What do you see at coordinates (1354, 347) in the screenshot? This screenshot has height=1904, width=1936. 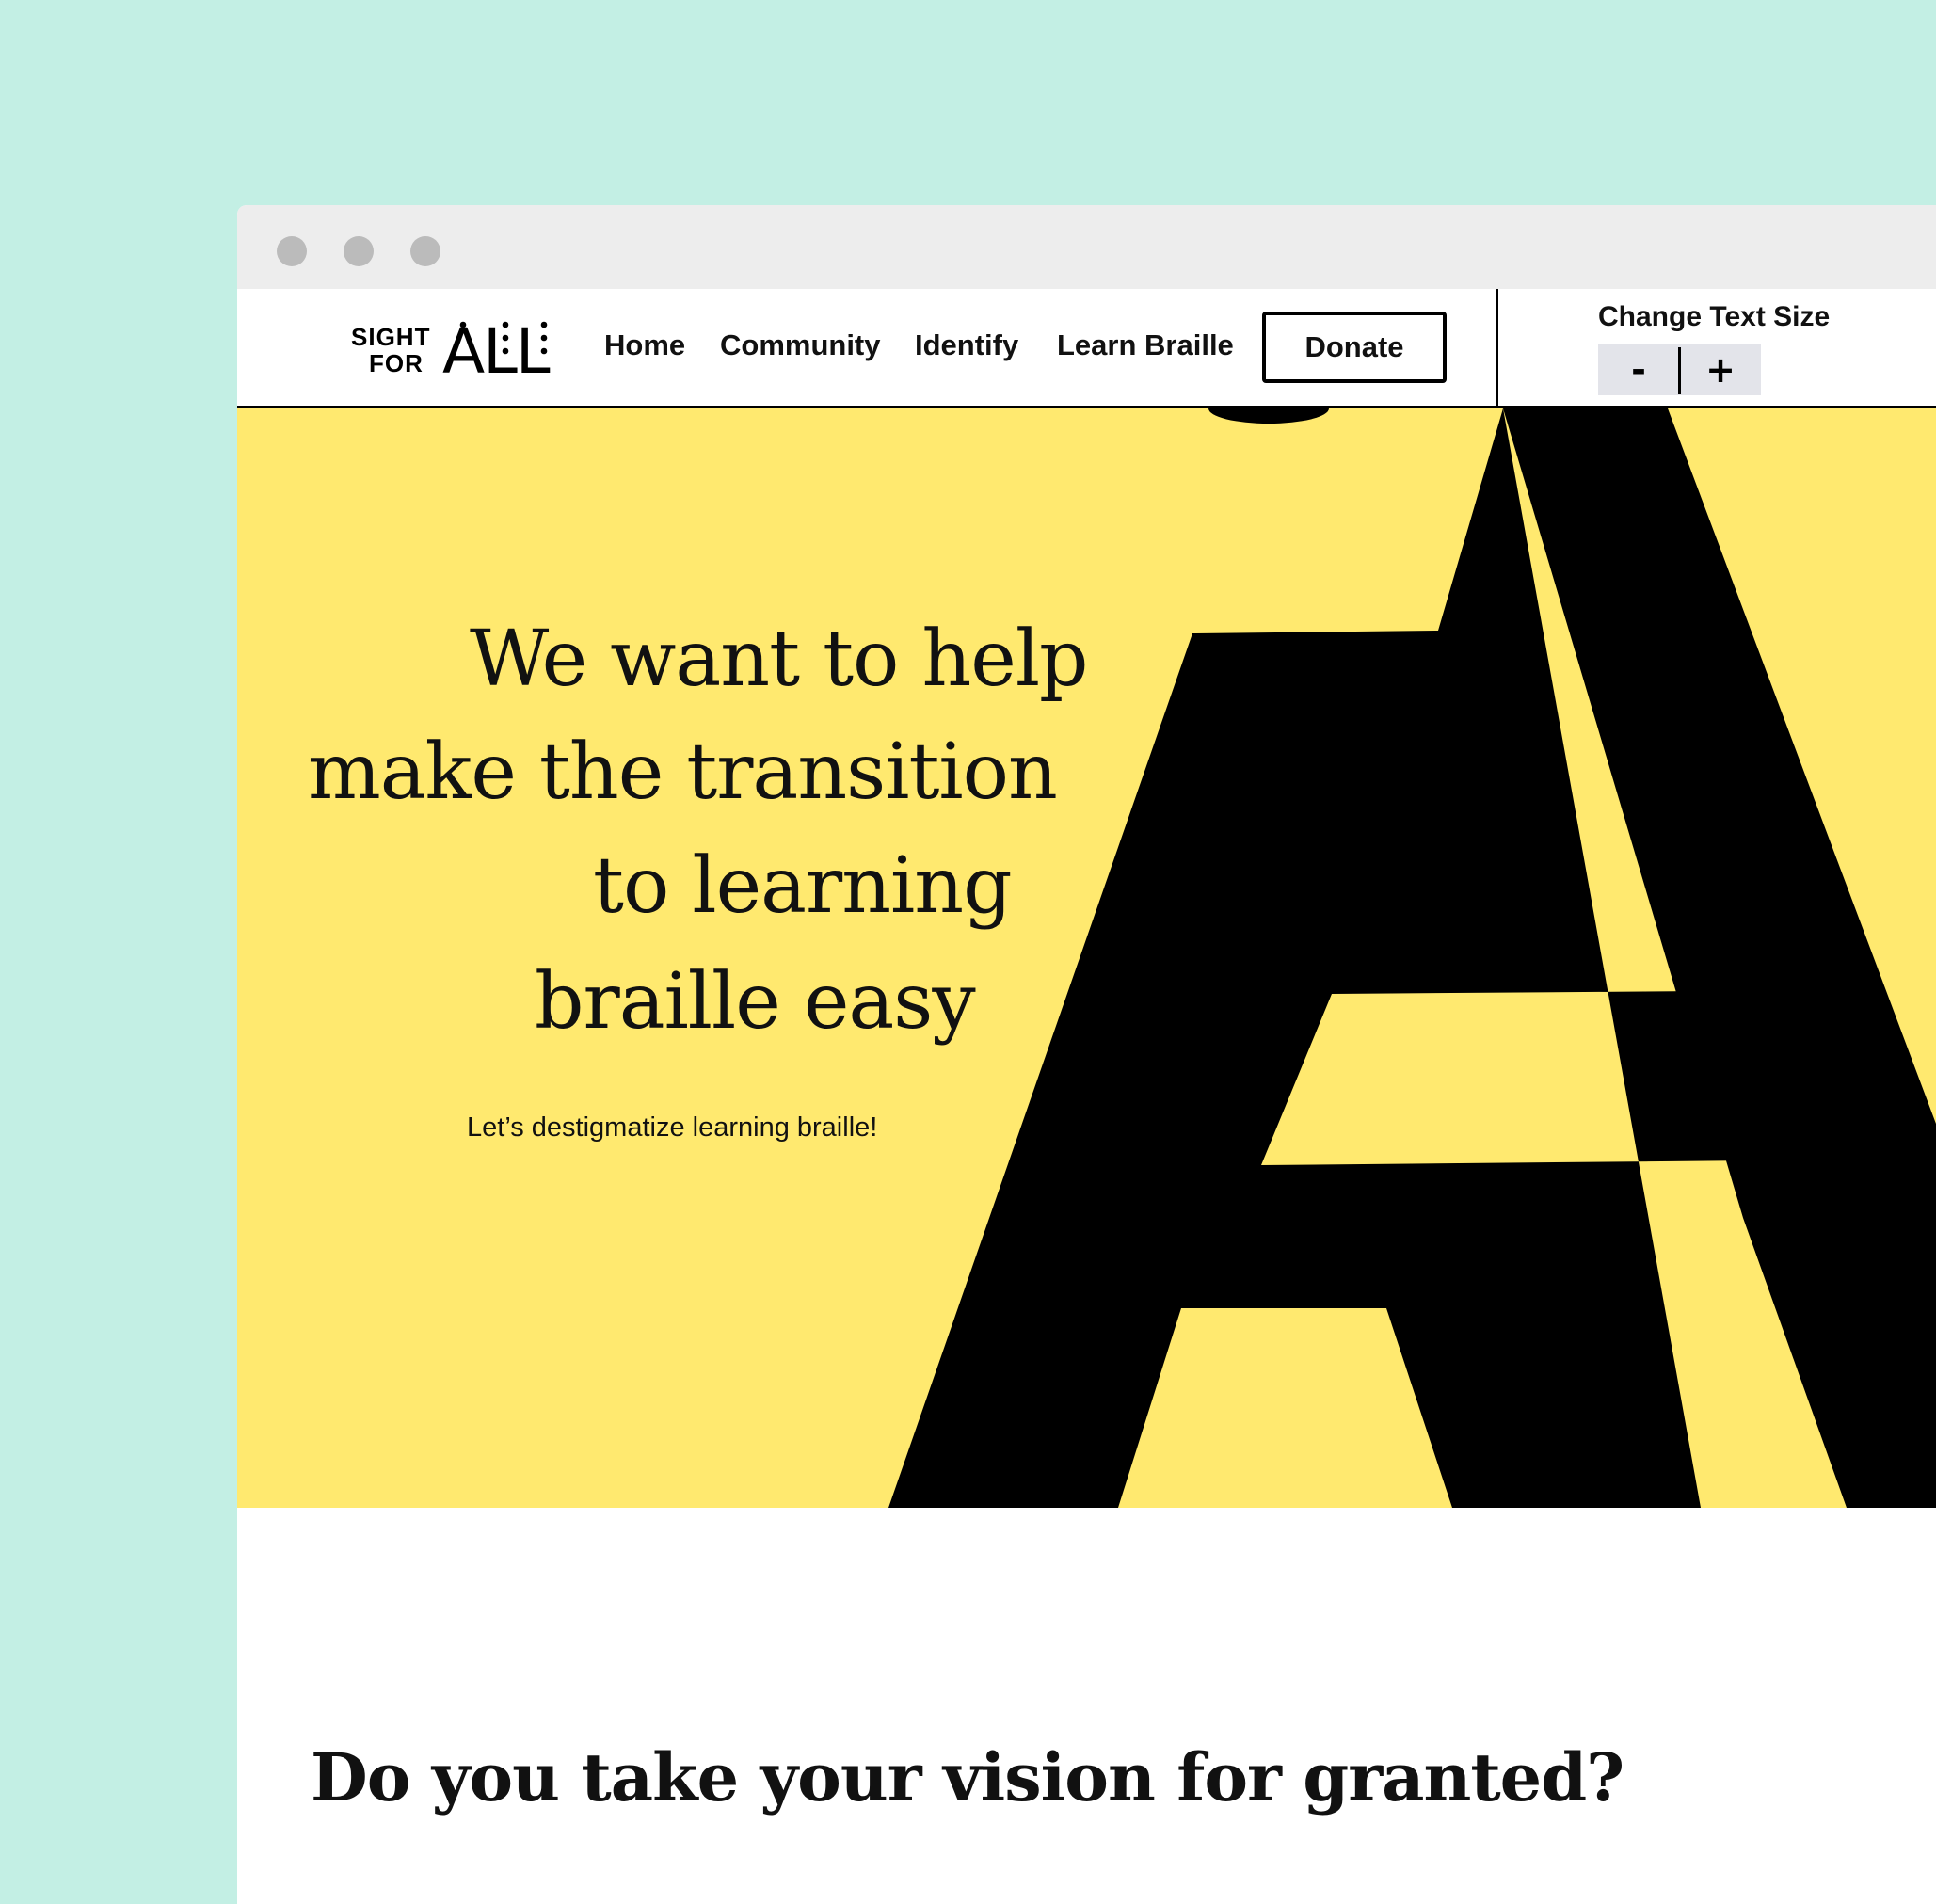 I see `donate-button: Donate` at bounding box center [1354, 347].